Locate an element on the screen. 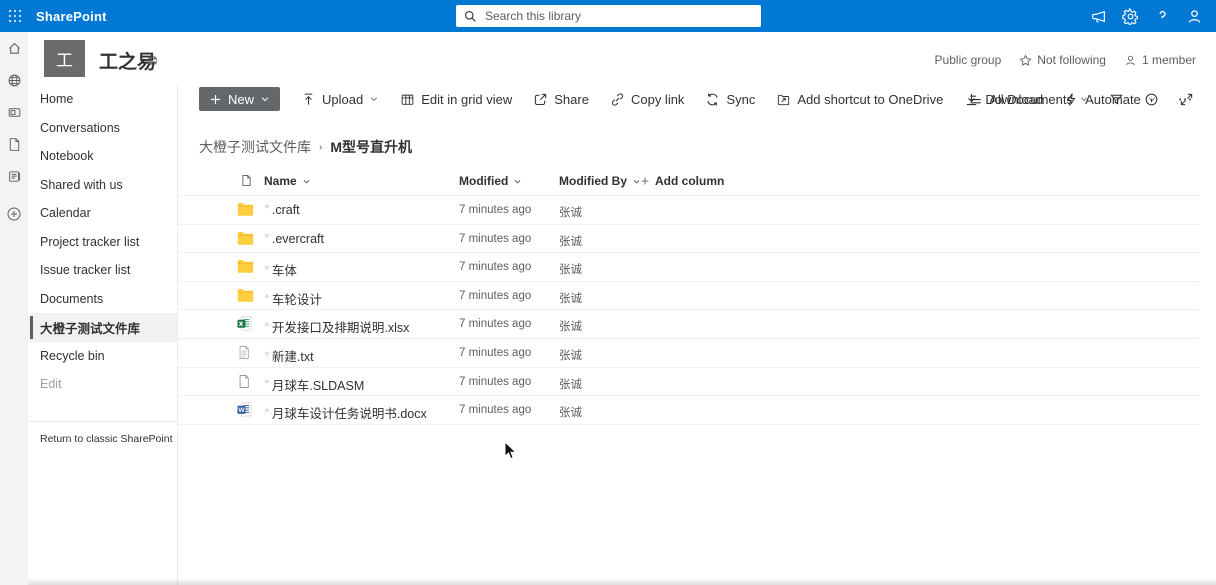 This screenshot has width=1216, height=585. view-selector-button: All Documents is located at coordinates (1028, 99).